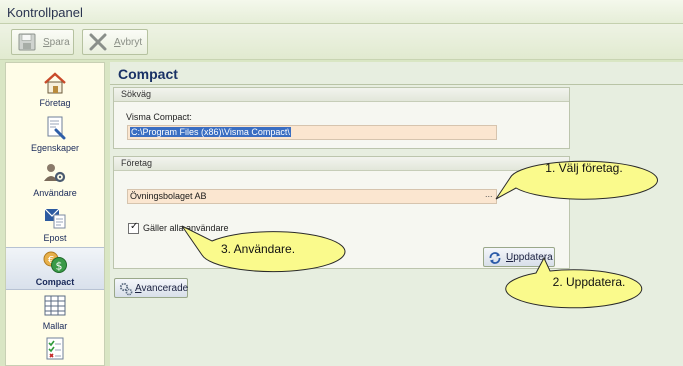 The width and height of the screenshot is (683, 366). Describe the element at coordinates (137, 163) in the screenshot. I see `company-group-title: Företag` at that location.